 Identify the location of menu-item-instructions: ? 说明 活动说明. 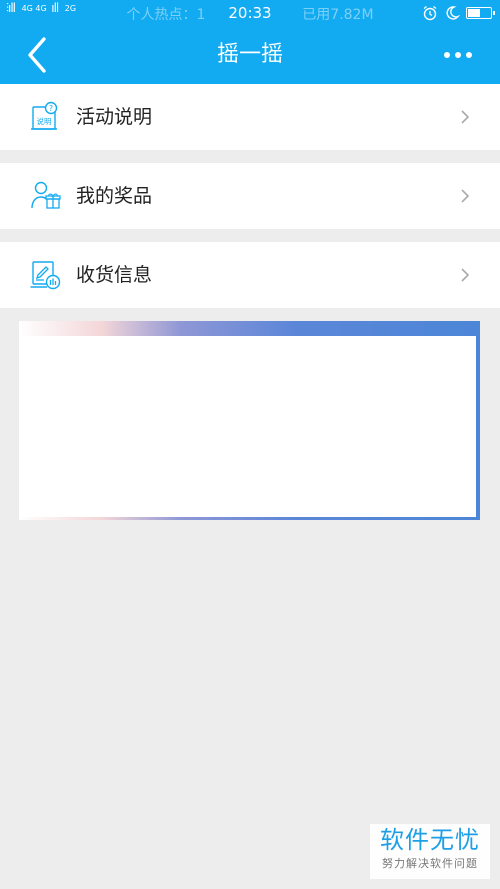
(250, 117).